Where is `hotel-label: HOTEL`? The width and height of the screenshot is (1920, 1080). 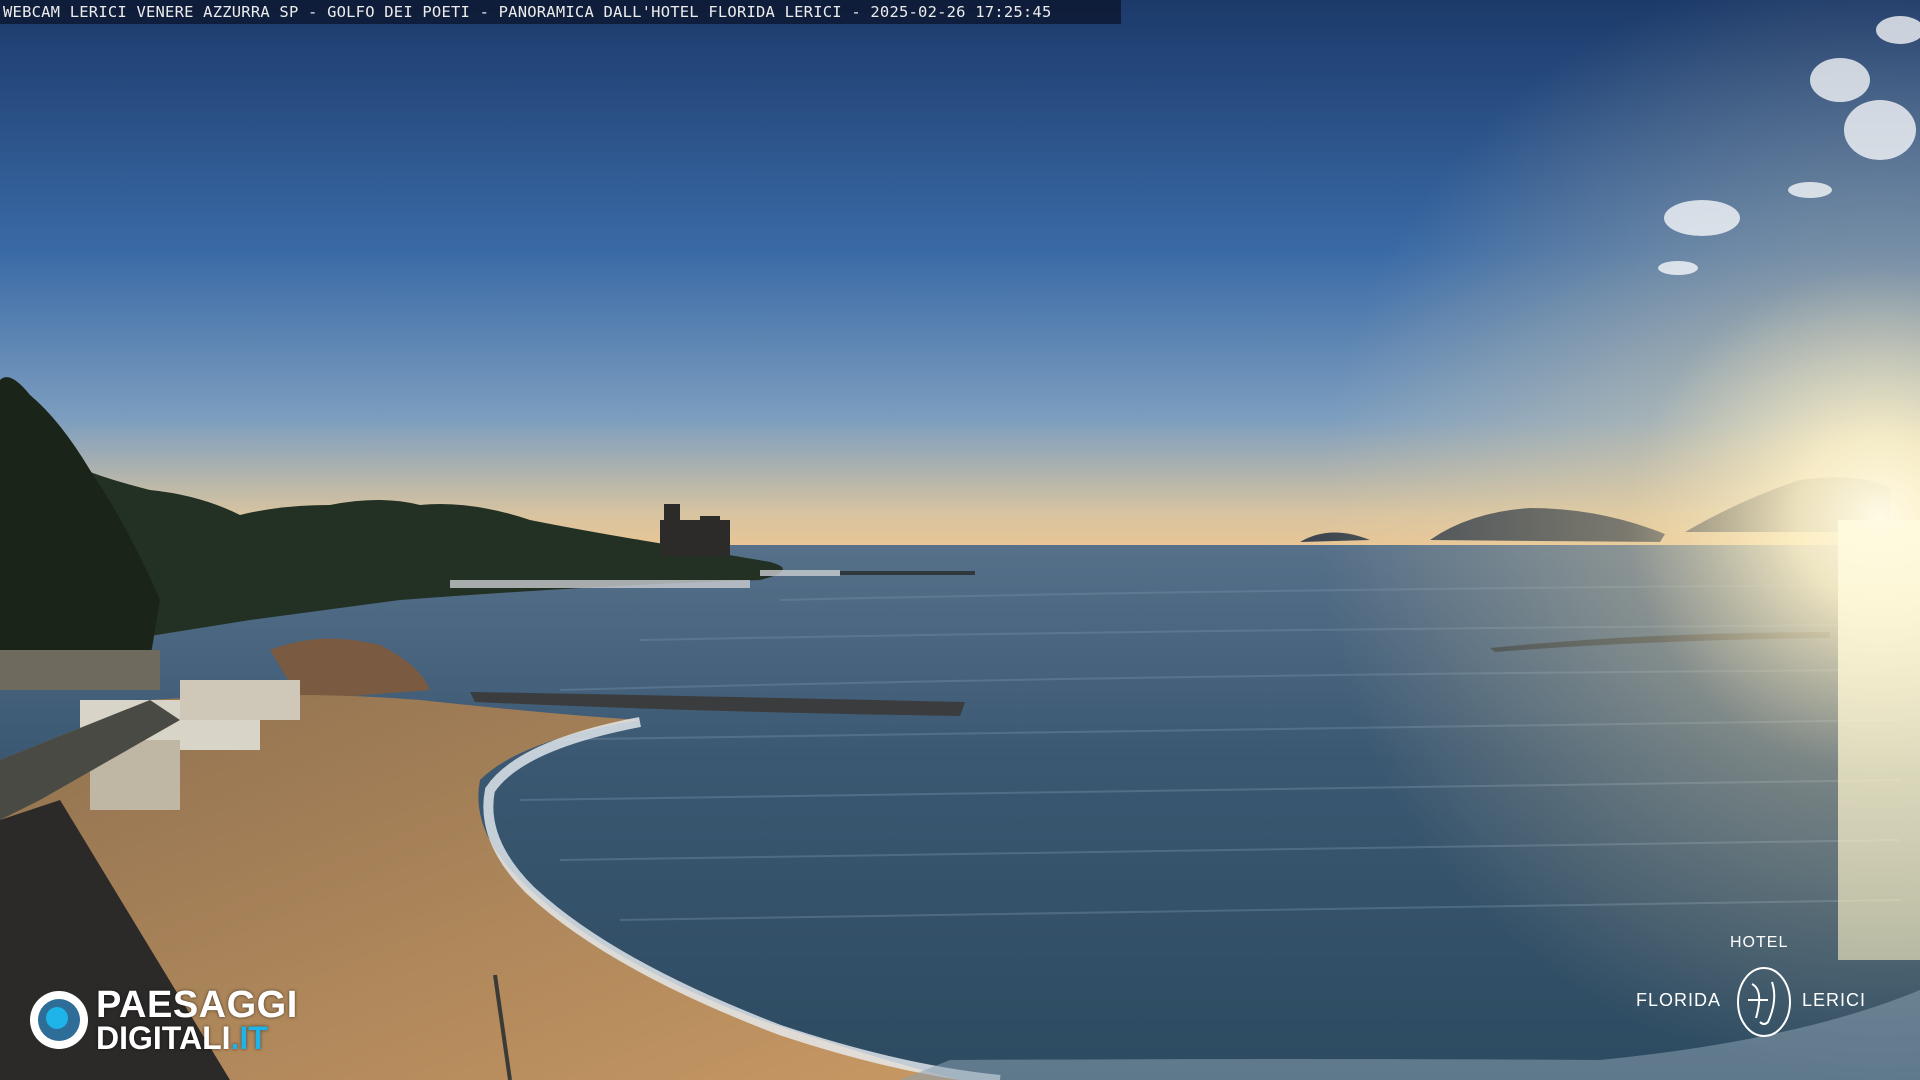 hotel-label: HOTEL is located at coordinates (1759, 942).